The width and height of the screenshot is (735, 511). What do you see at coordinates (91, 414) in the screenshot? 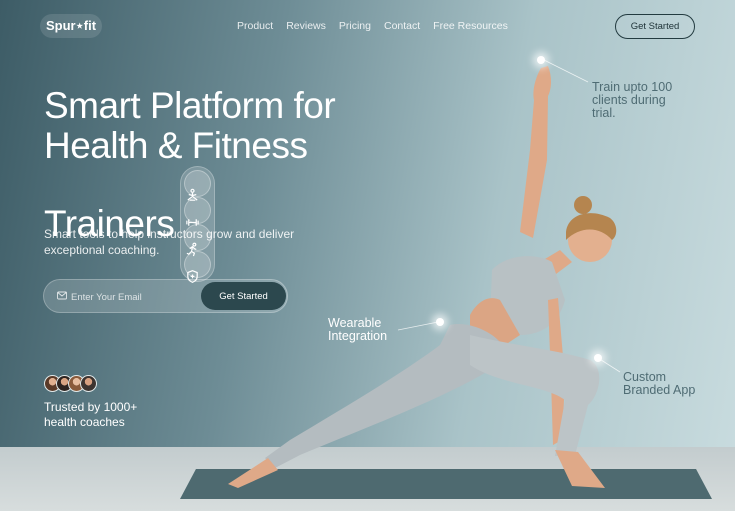
I see `trusted-by-text: Trusted by 1000+ health coaches` at bounding box center [91, 414].